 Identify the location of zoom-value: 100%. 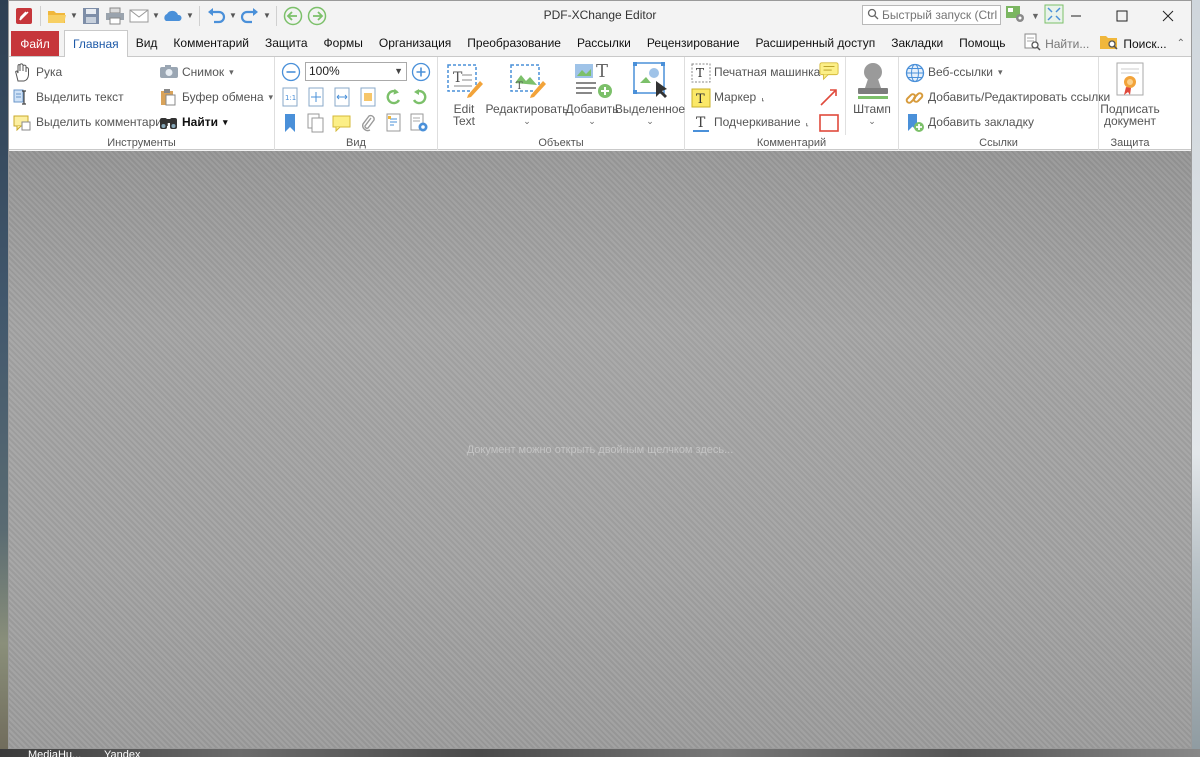
(324, 71).